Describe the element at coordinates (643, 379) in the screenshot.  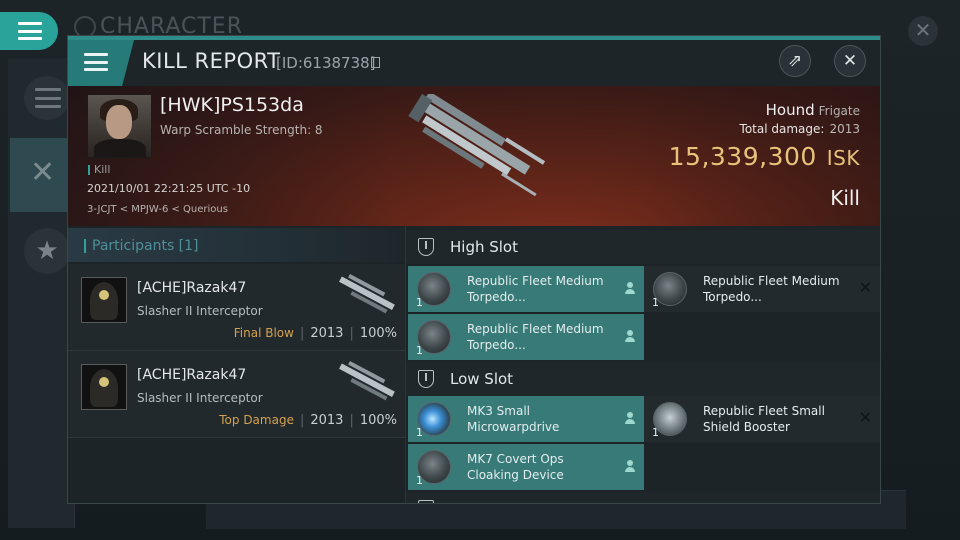
I see `low-slot-header: Low Slot` at that location.